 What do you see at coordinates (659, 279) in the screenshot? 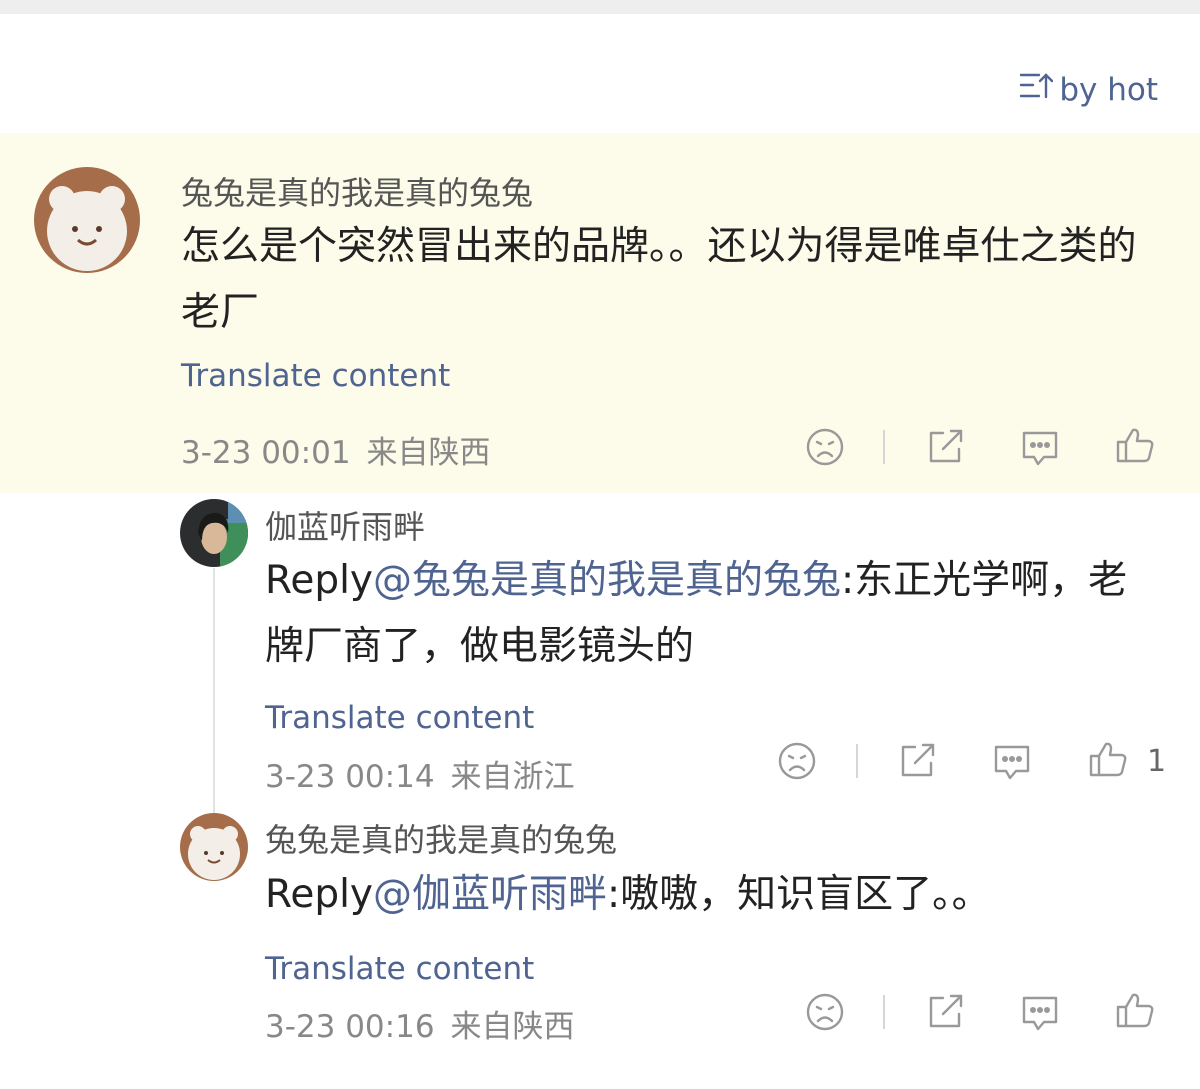
I see `comment-text-content: 怎么是个突然冒出来的品牌。。还以为得是唯卓仕之类的老厂` at bounding box center [659, 279].